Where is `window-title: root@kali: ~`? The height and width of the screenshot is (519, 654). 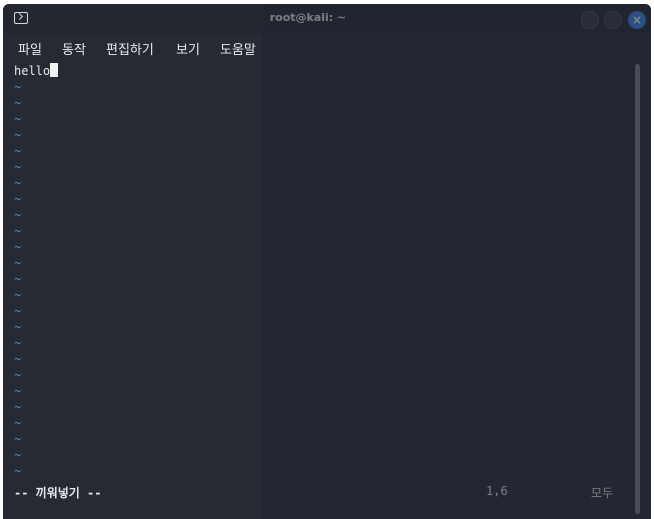 window-title: root@kali: ~ is located at coordinates (308, 17).